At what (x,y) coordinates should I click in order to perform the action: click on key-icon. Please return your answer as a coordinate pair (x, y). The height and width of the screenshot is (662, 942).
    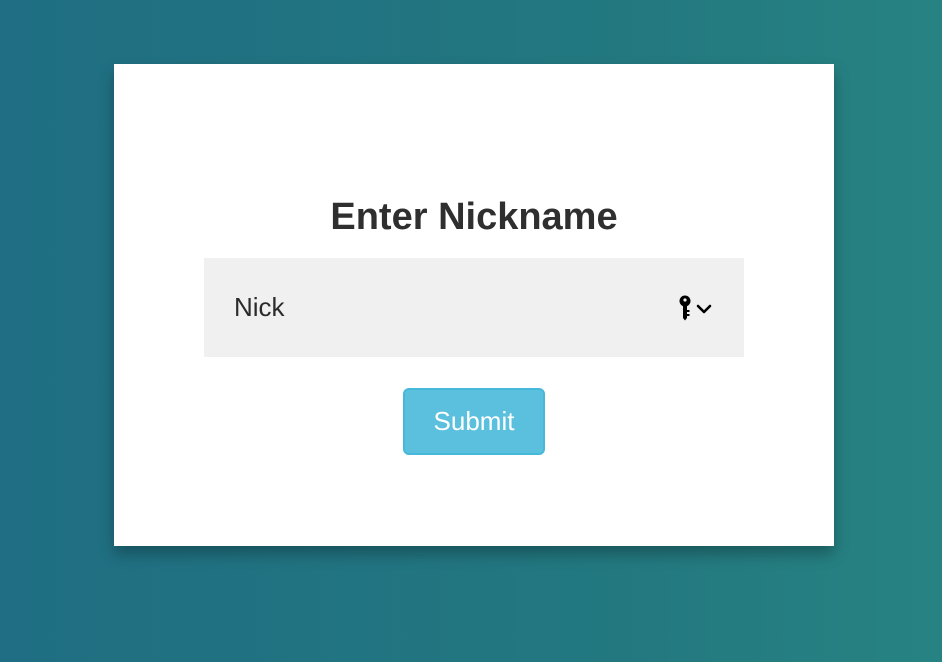
    Looking at the image, I should click on (685, 308).